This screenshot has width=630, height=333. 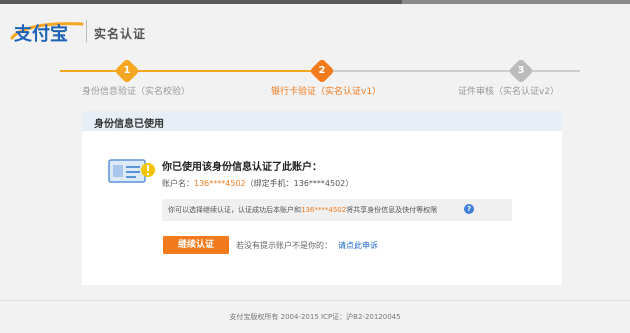 I want to click on step-1-number: 1, so click(x=127, y=70).